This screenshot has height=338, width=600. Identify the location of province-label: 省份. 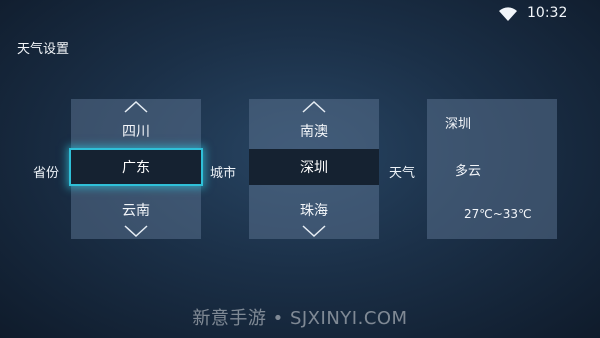
(46, 173).